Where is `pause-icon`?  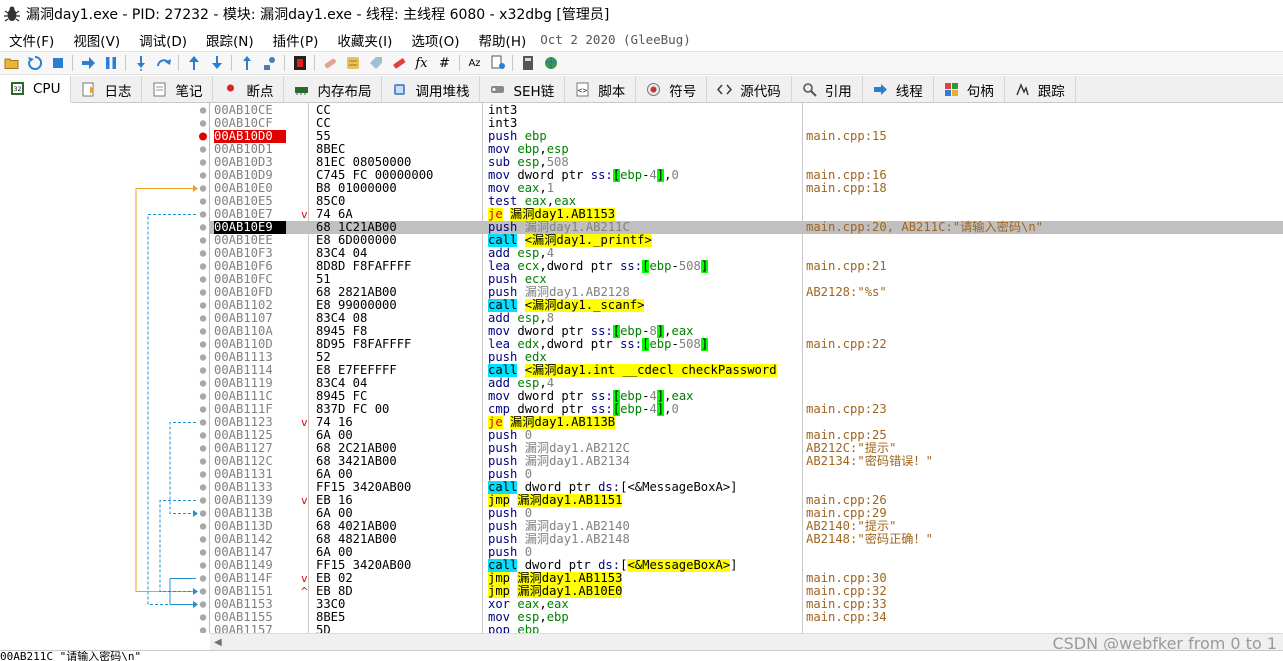 pause-icon is located at coordinates (111, 63).